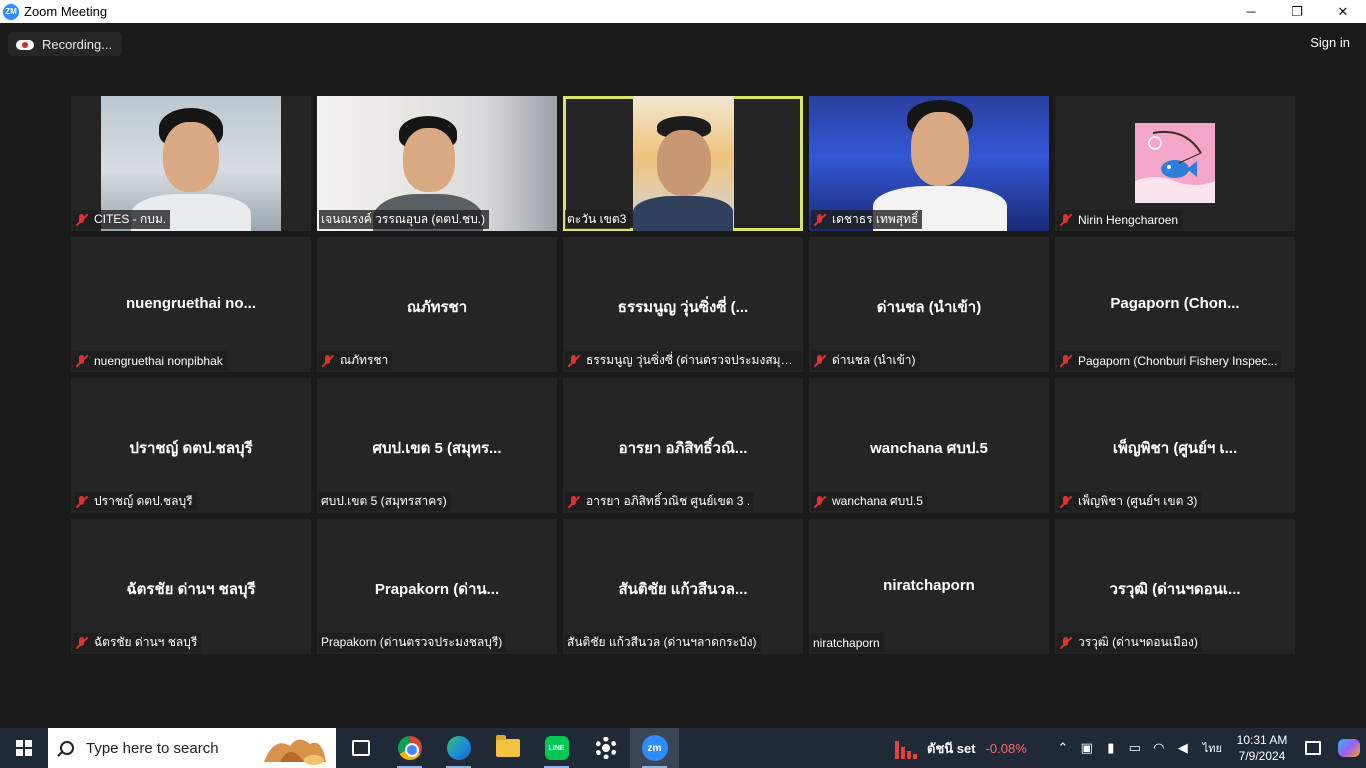 This screenshot has width=1366, height=768. What do you see at coordinates (24, 748) in the screenshot?
I see `start-button` at bounding box center [24, 748].